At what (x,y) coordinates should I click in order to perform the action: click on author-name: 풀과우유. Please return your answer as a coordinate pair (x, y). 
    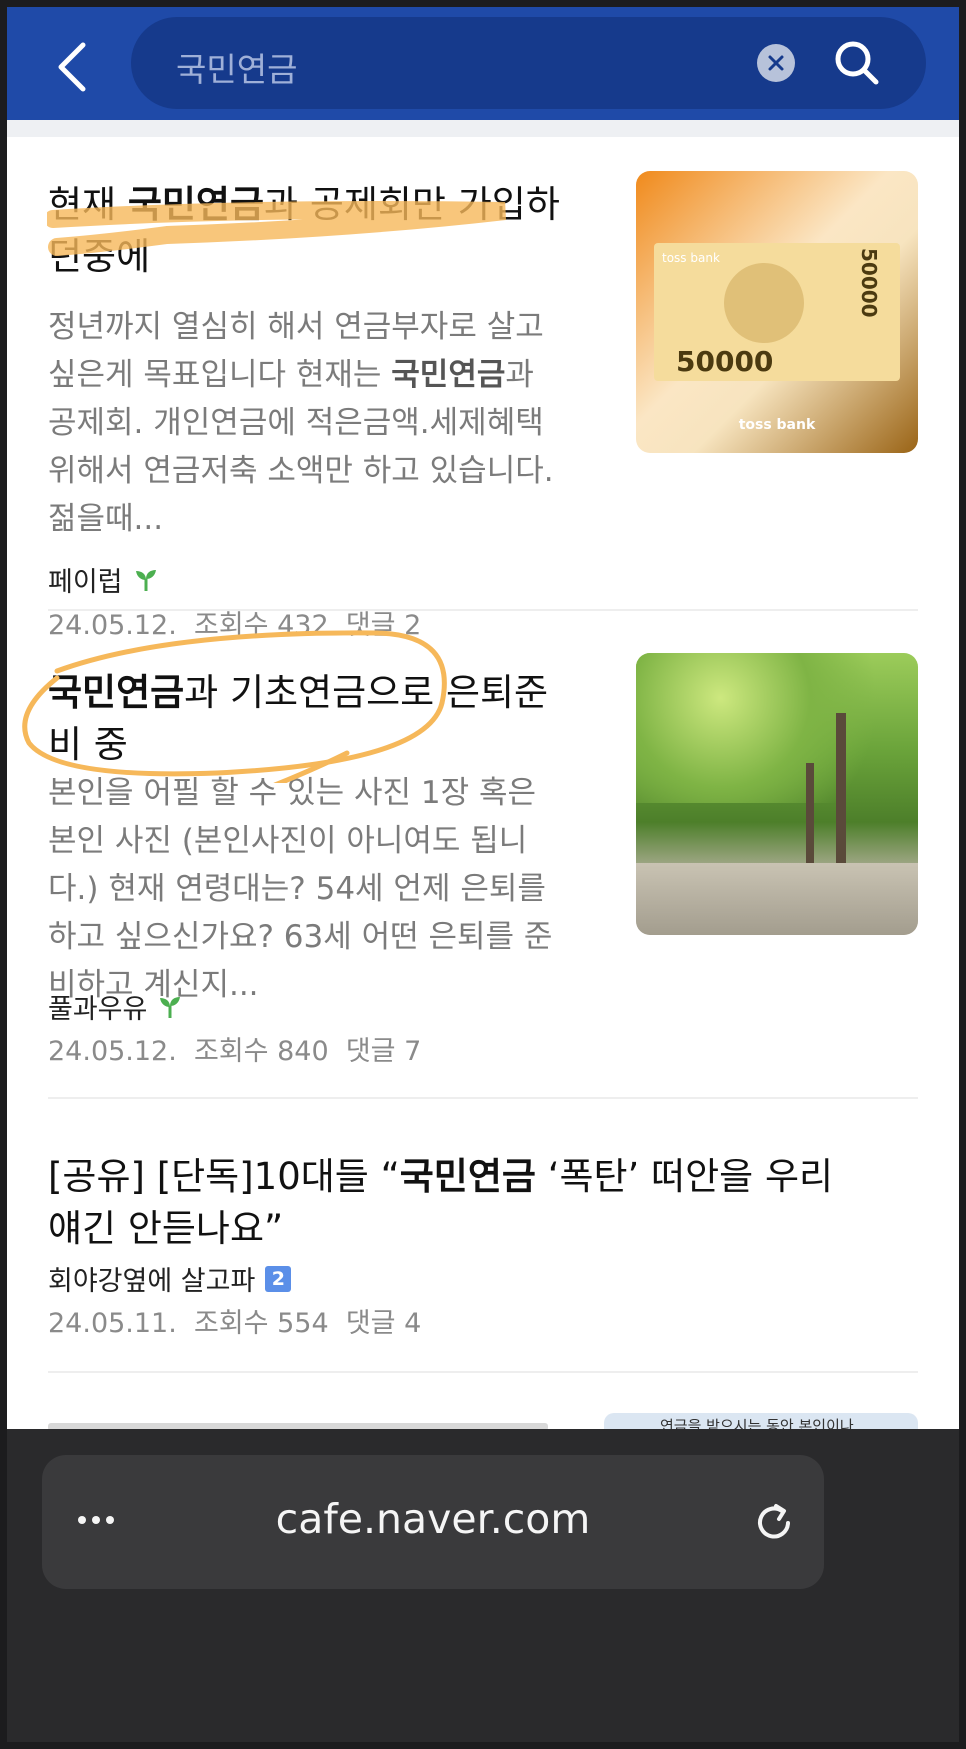
    Looking at the image, I should click on (98, 1009).